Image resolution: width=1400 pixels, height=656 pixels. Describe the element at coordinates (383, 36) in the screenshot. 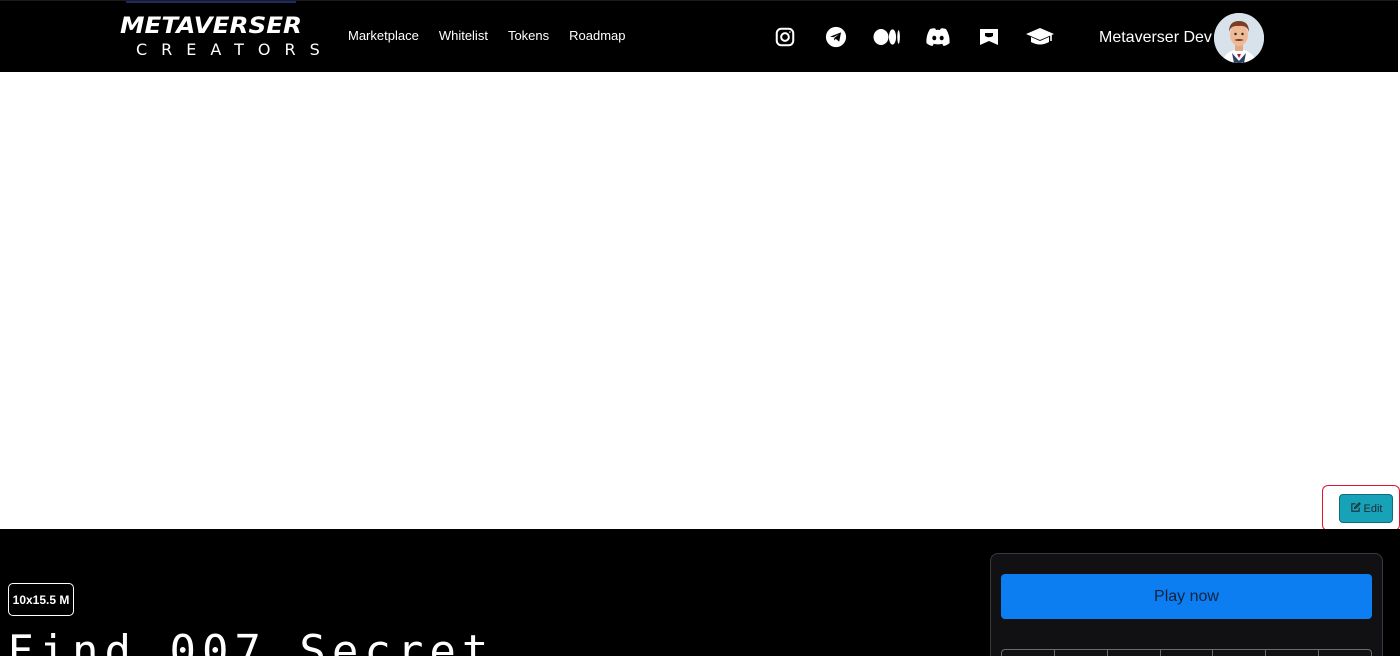

I see `nav-link-marketplace: Marketplace` at that location.